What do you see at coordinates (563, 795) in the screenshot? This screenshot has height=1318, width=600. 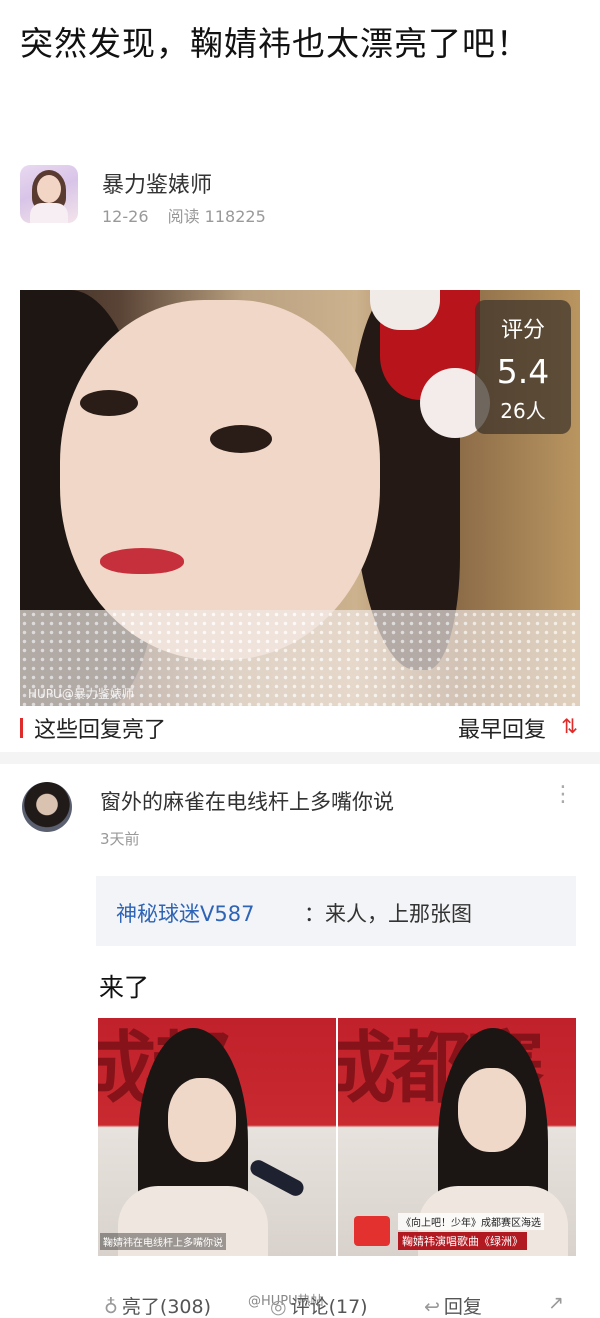 I see `more-options-icon: ⋮` at bounding box center [563, 795].